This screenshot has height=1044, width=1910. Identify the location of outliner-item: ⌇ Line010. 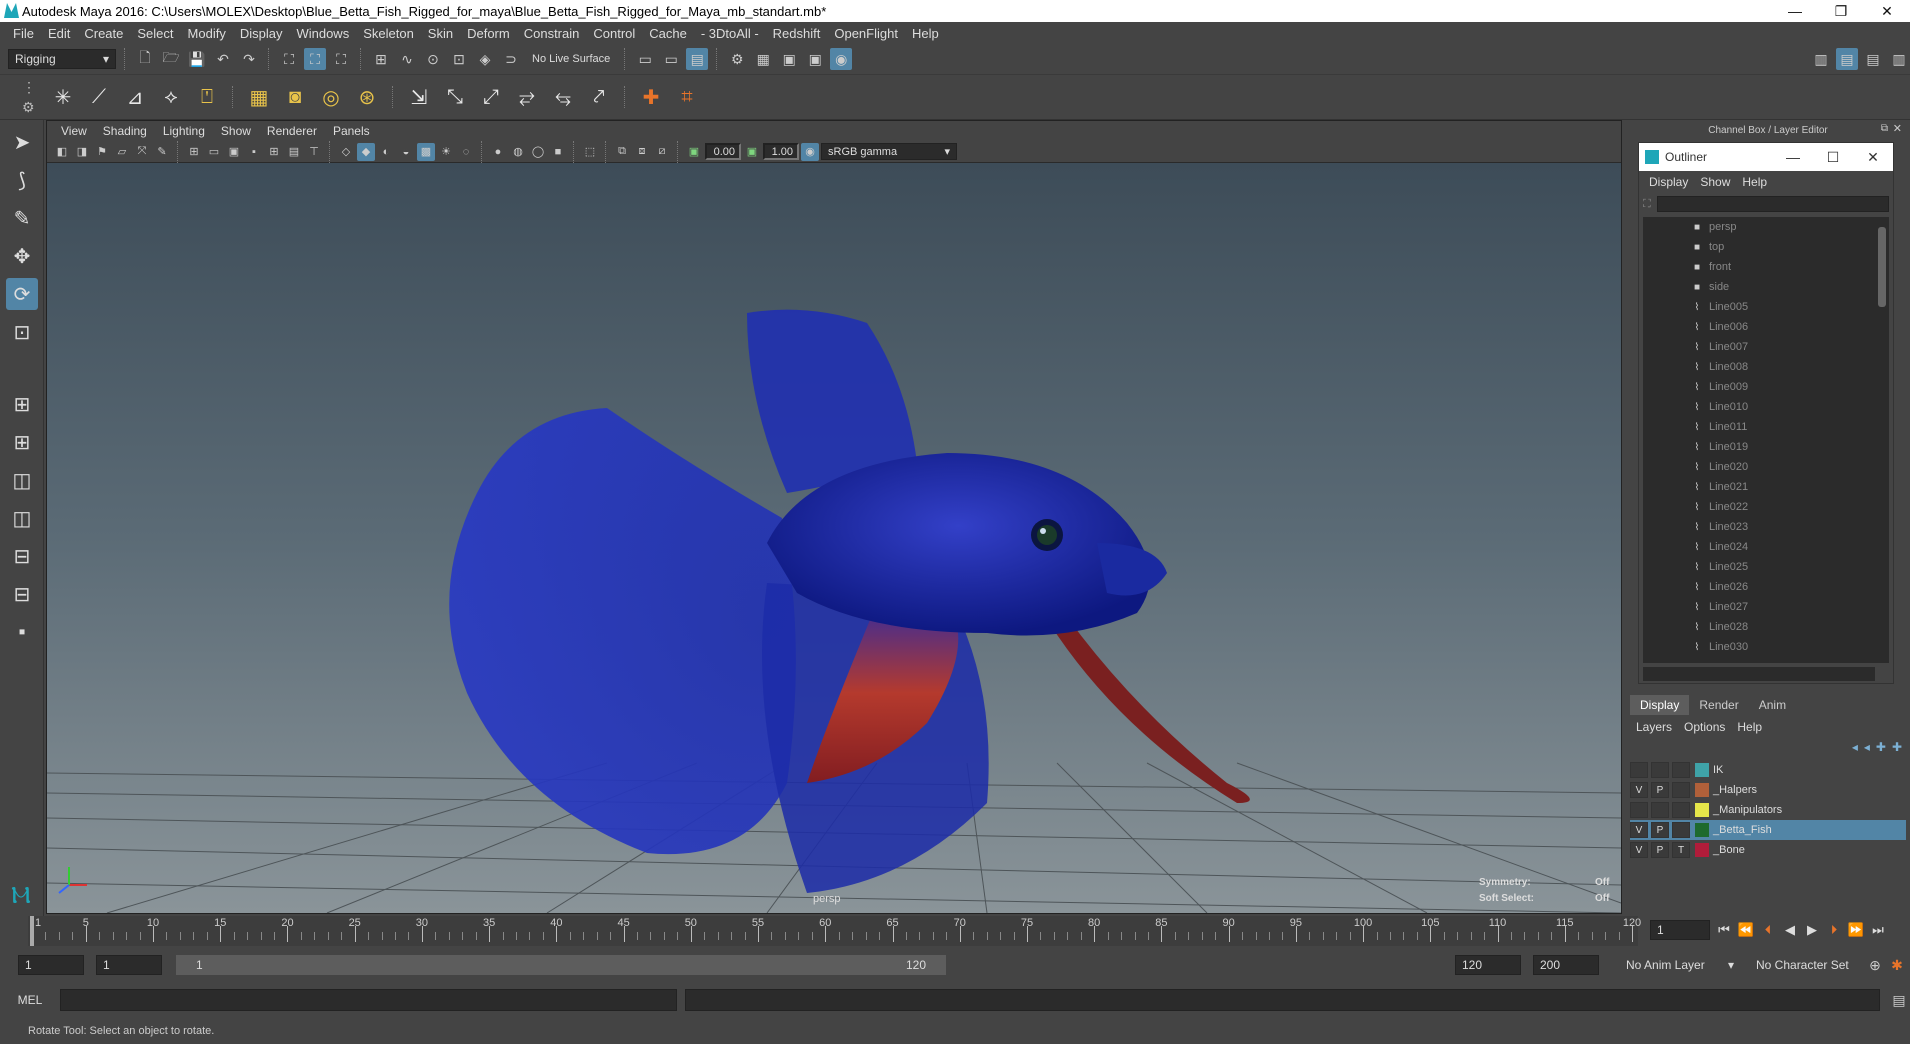
(1759, 407).